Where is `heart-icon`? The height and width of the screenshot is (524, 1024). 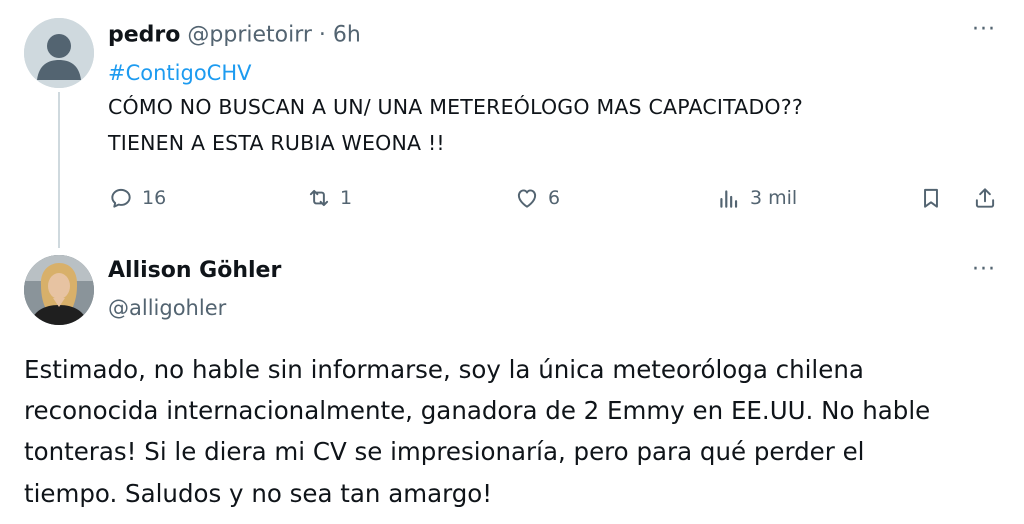
heart-icon is located at coordinates (527, 198).